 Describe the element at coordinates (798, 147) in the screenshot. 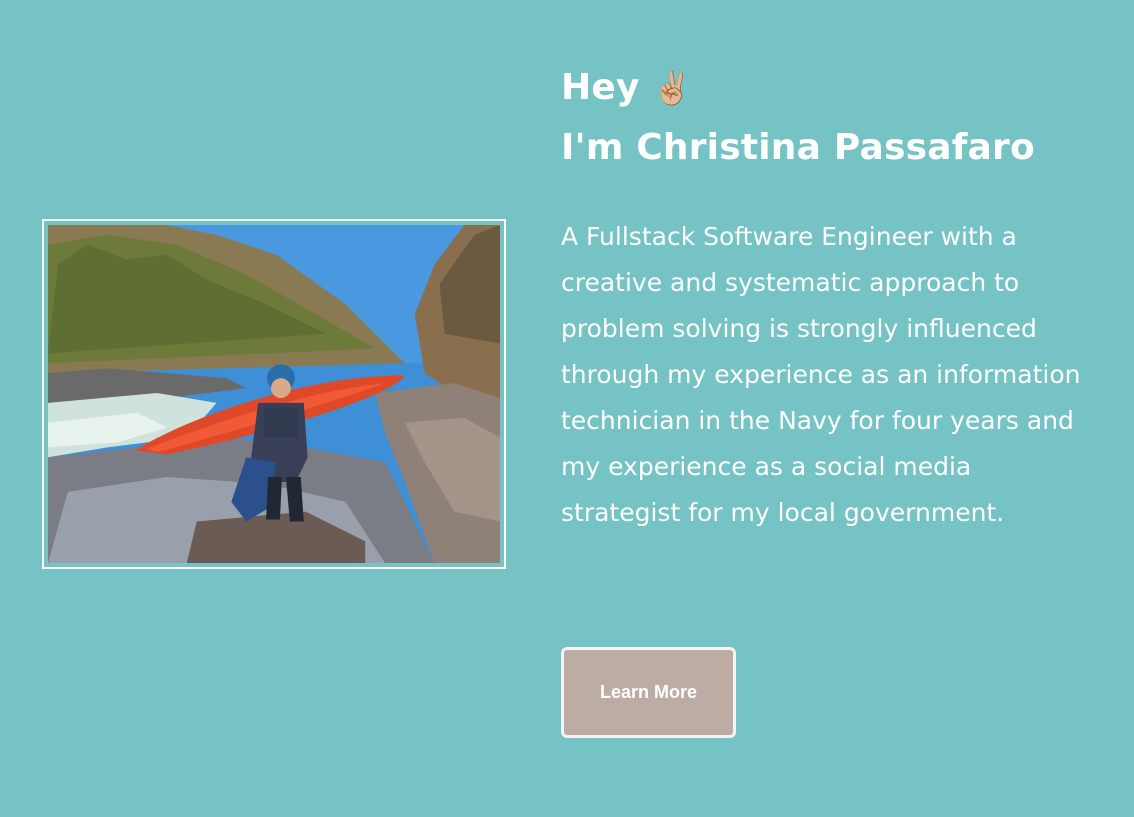

I see `name-line: I'm Christina Passafaro` at that location.